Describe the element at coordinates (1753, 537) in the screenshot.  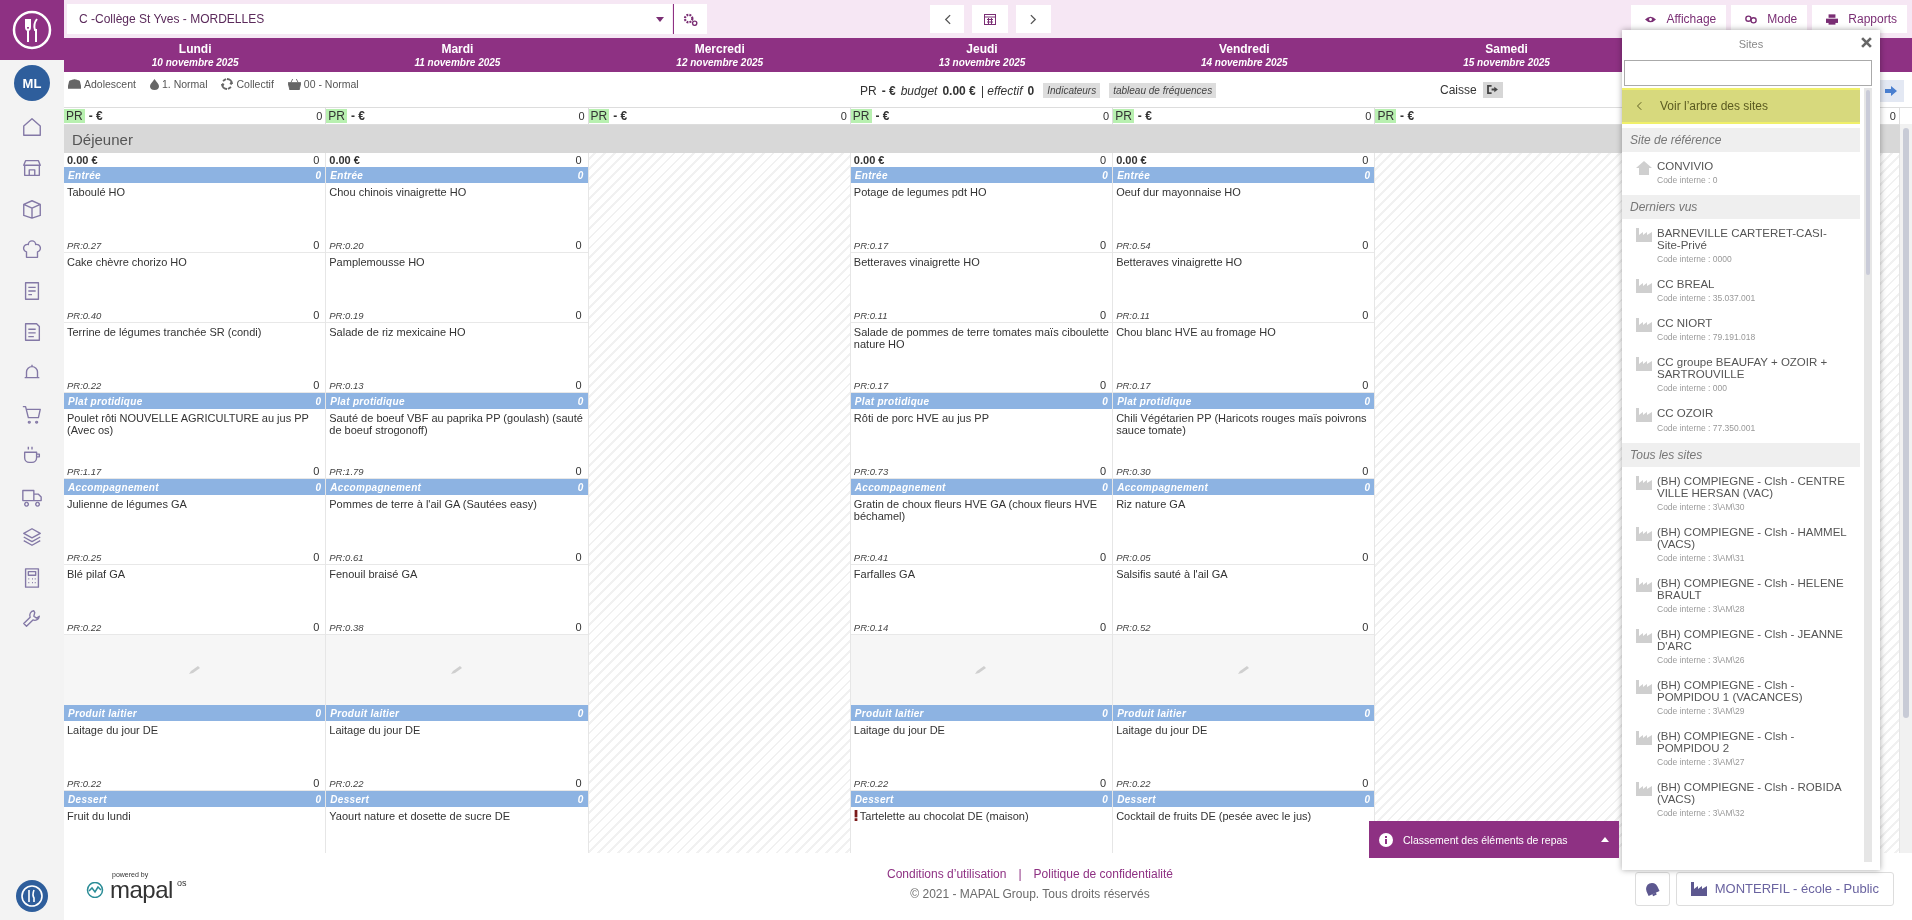
I see `site-name: (BH) COMPIEGNE - Clsh - HAMMEL (VACS)` at that location.